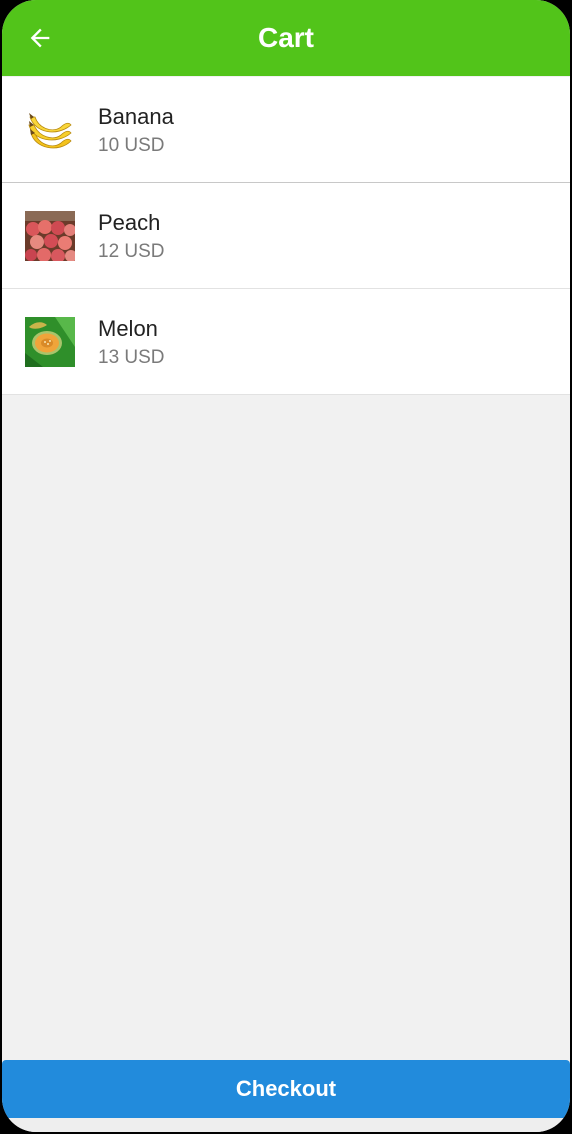  I want to click on banana-image, so click(50, 130).